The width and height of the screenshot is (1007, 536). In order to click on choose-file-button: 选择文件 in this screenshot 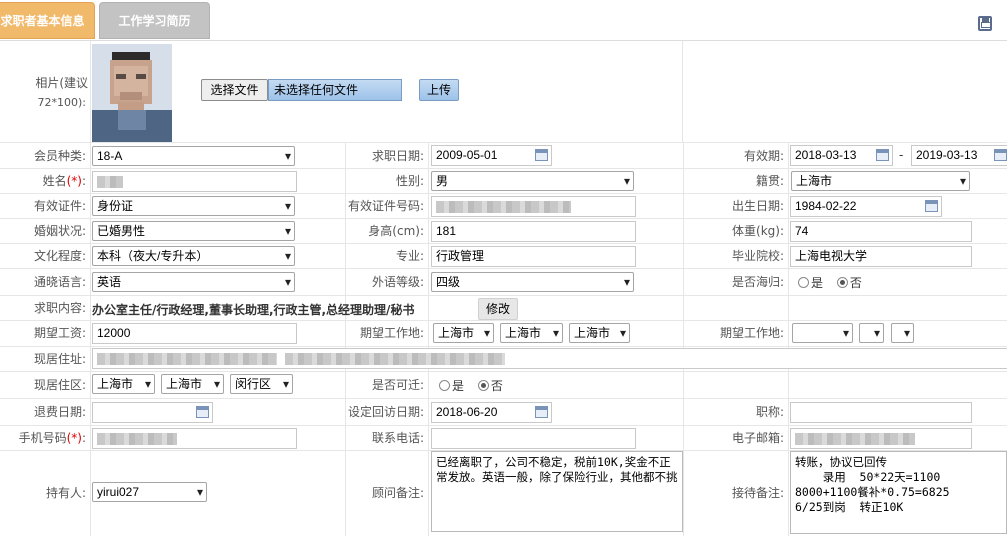, I will do `click(234, 90)`.